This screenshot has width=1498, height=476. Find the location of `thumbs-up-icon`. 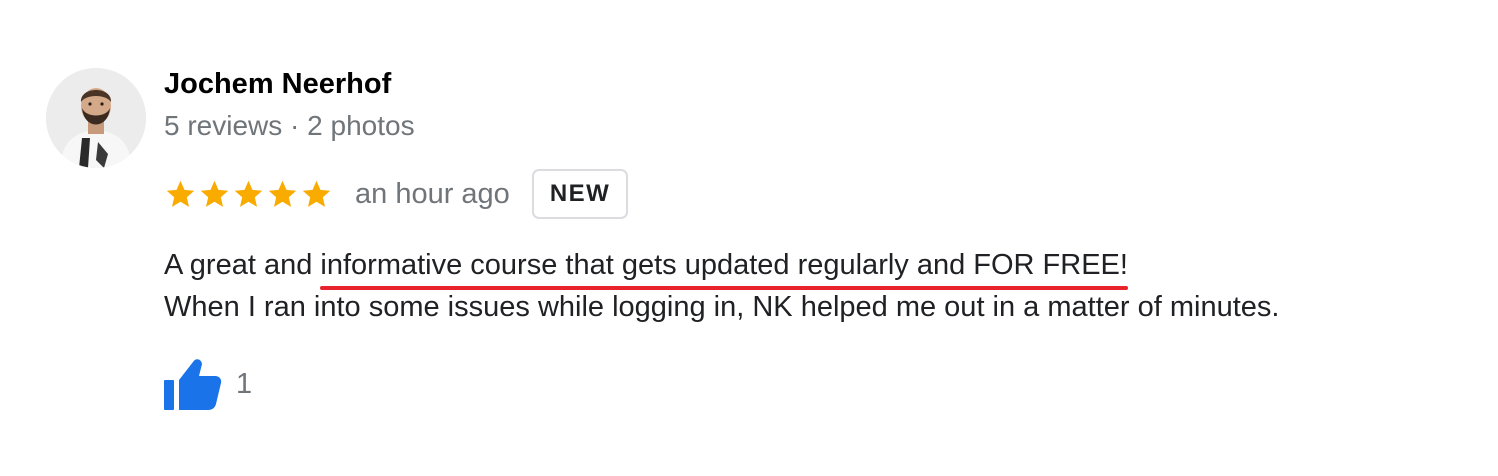

thumbs-up-icon is located at coordinates (193, 384).